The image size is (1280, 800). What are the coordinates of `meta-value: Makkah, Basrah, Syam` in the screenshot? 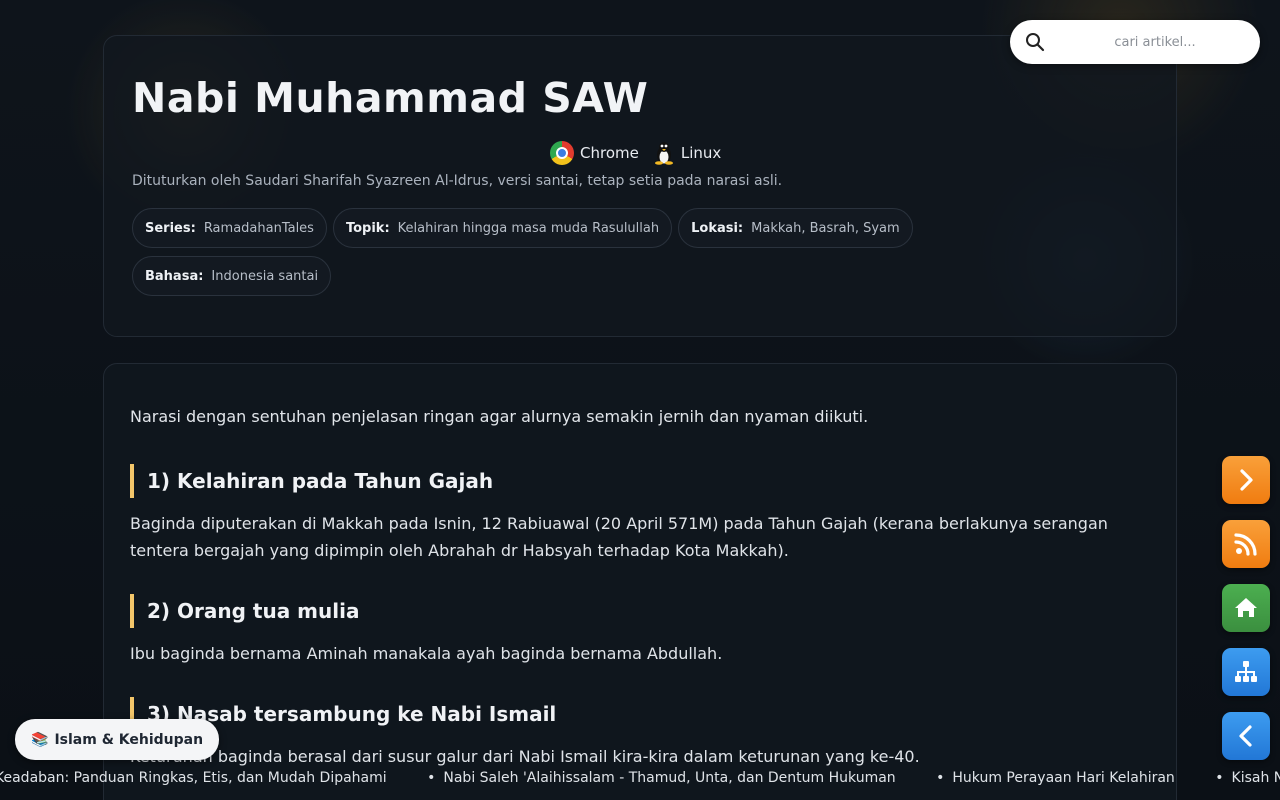 It's located at (825, 228).